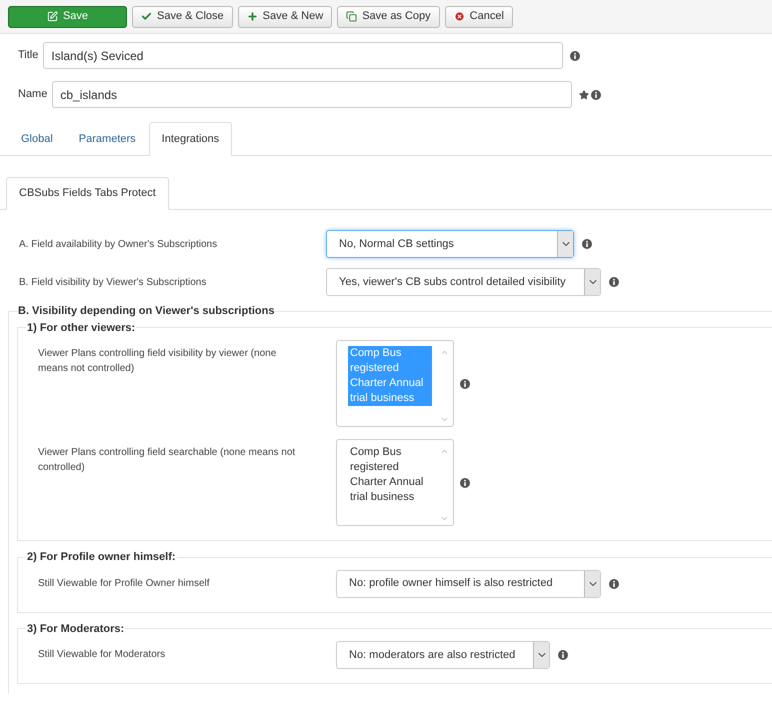 The image size is (772, 720). Describe the element at coordinates (190, 139) in the screenshot. I see `tab: Integrations` at that location.